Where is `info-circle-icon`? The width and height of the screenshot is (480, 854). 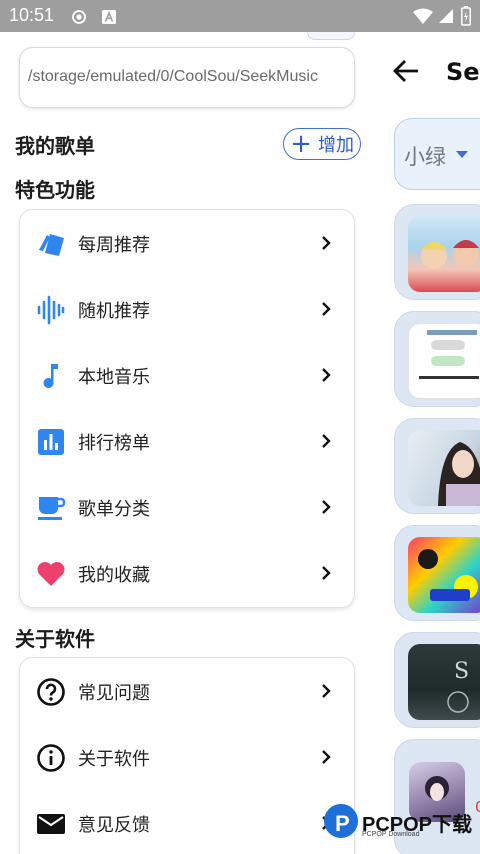
info-circle-icon is located at coordinates (51, 758).